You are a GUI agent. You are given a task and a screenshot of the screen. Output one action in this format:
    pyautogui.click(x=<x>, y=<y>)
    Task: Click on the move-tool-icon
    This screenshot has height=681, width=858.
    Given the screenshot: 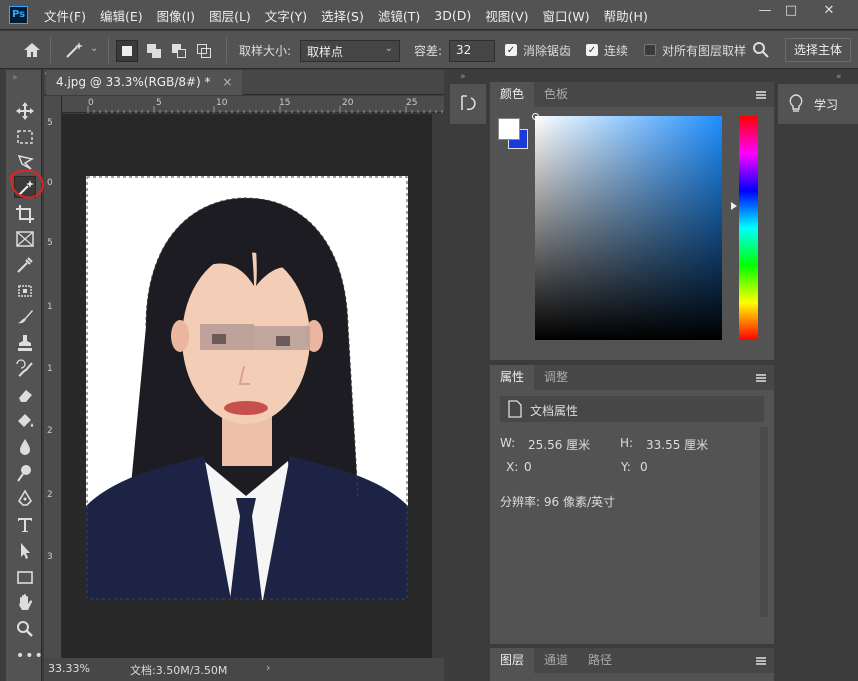 What is the action you would take?
    pyautogui.click(x=25, y=111)
    